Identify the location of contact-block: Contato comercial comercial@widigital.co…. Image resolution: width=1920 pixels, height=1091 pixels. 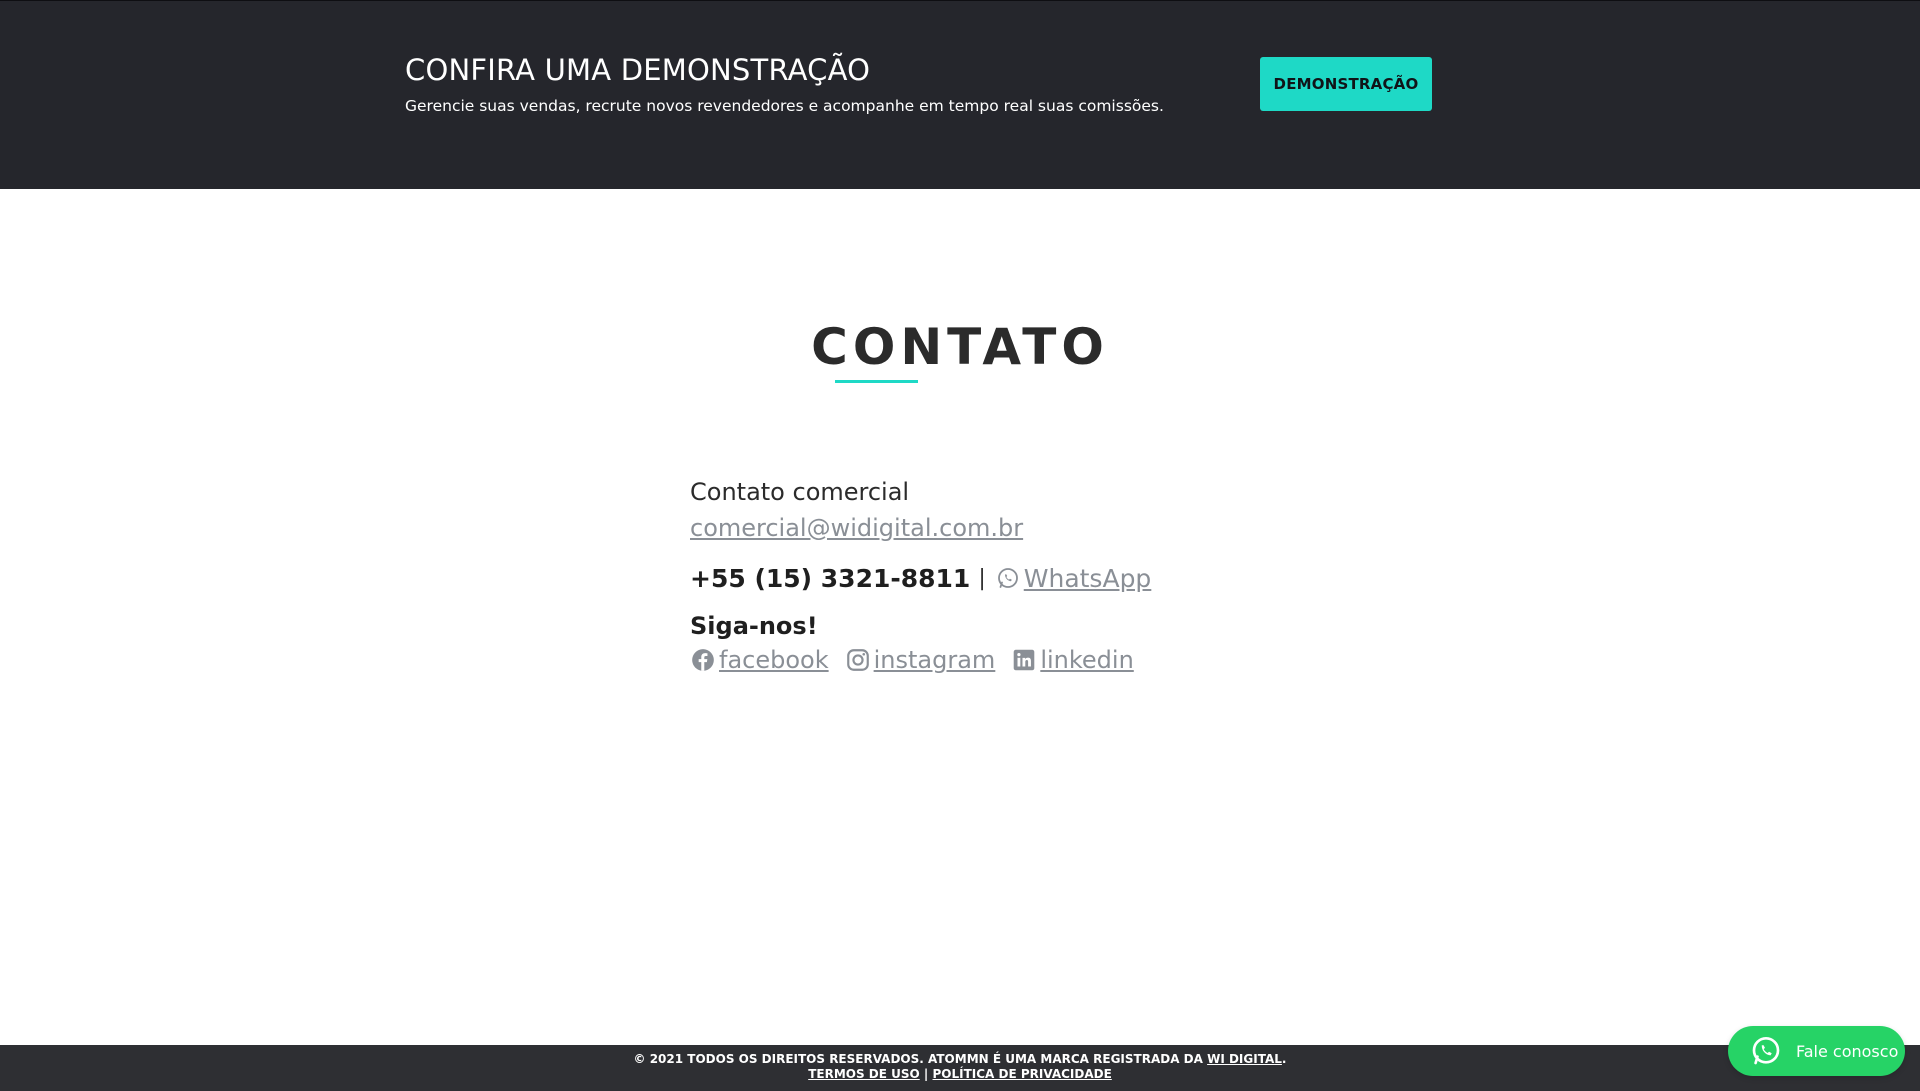
(920, 576).